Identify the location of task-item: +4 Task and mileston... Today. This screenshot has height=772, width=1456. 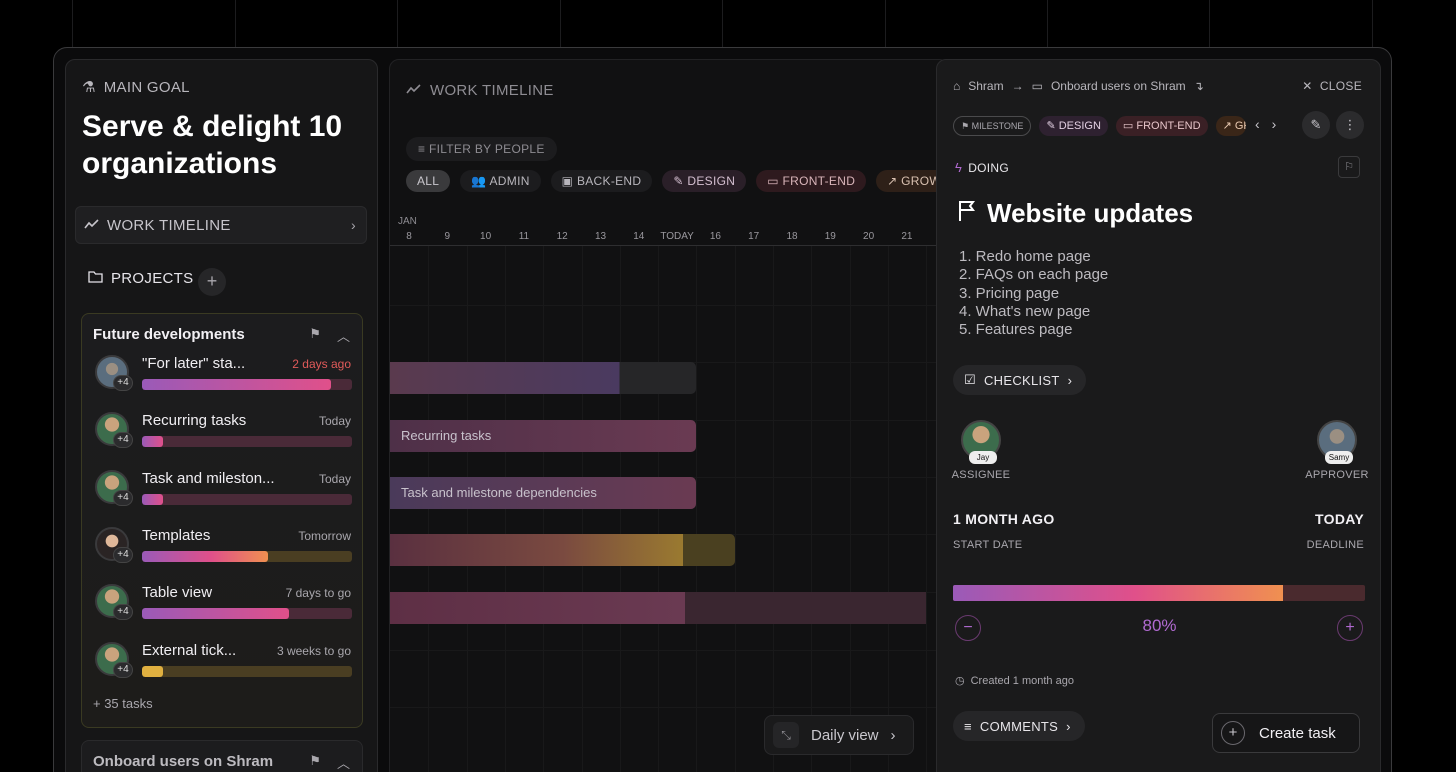
(222, 492).